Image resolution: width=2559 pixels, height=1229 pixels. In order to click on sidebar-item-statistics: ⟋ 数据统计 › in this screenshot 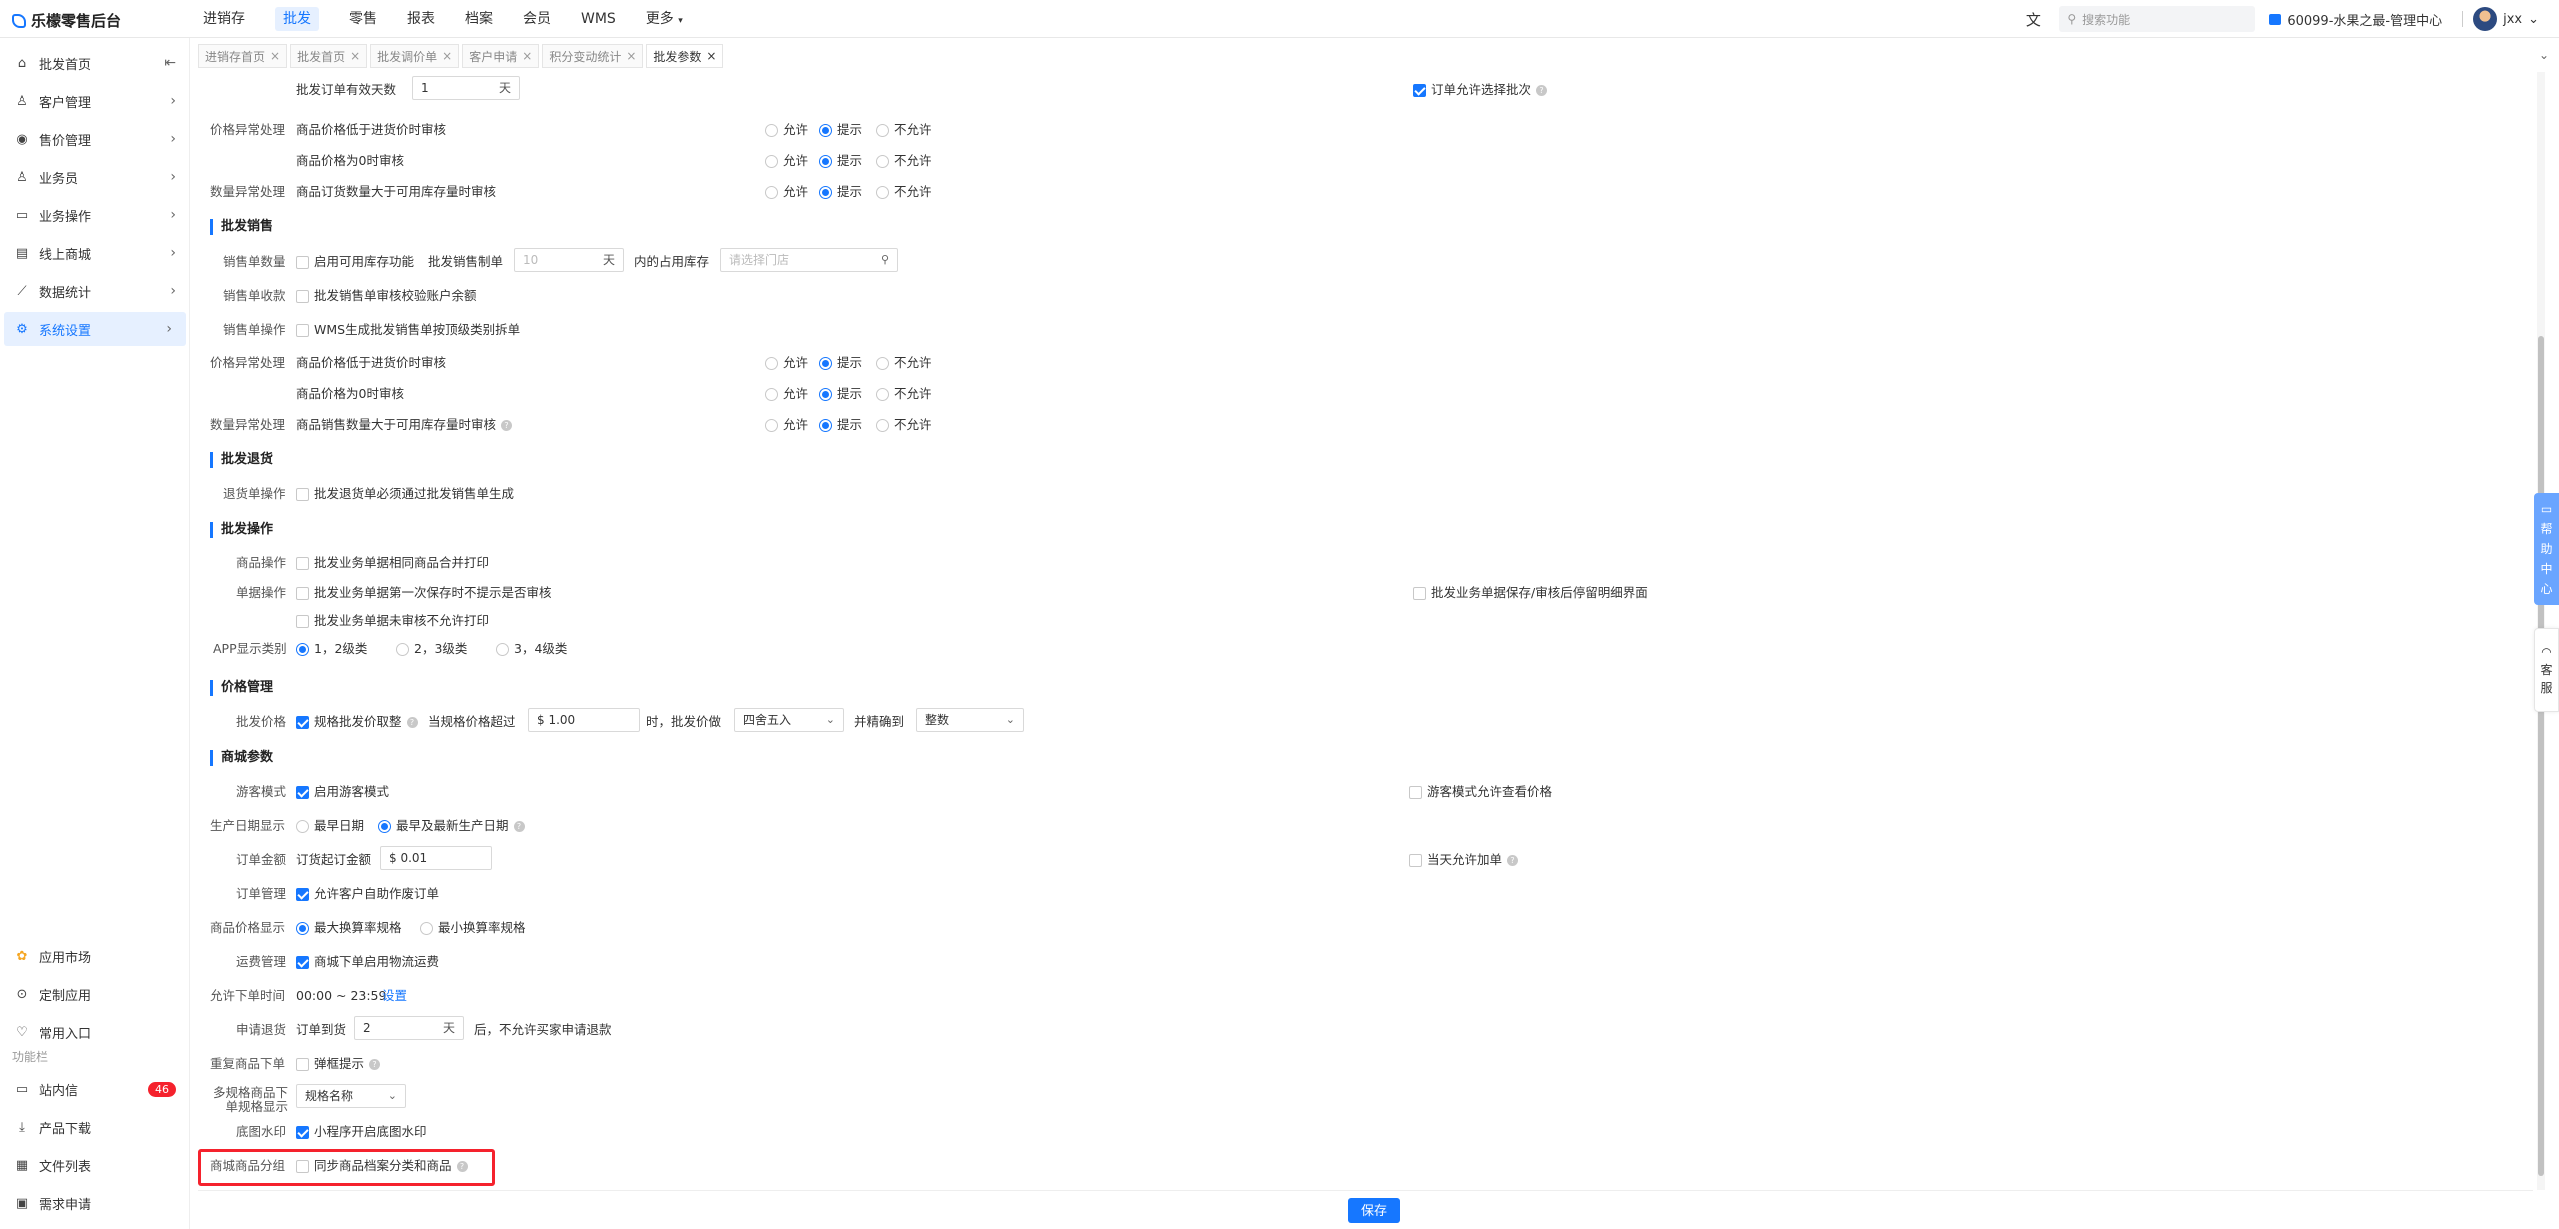, I will do `click(95, 291)`.